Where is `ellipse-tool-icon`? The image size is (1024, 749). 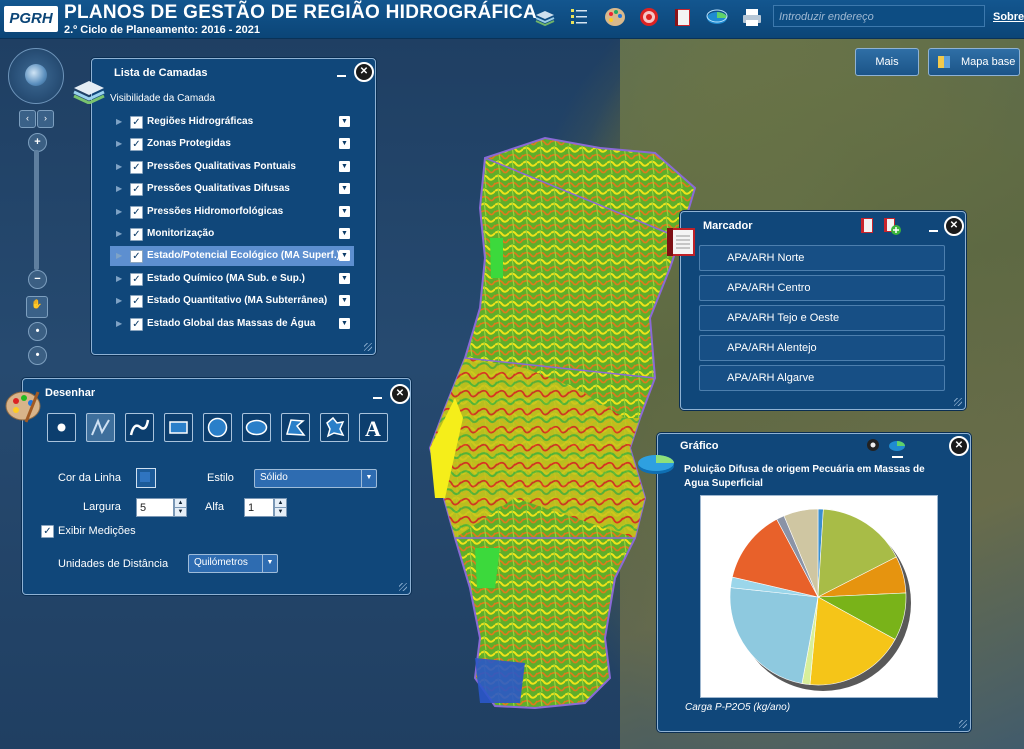
ellipse-tool-icon is located at coordinates (256, 427).